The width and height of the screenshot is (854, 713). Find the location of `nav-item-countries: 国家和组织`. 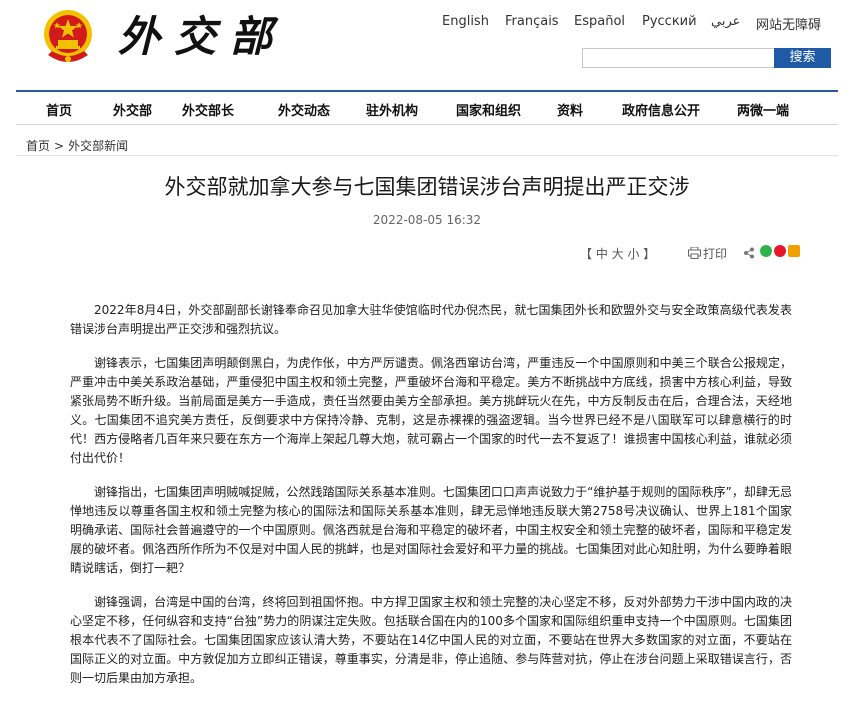

nav-item-countries: 国家和组织 is located at coordinates (488, 109).